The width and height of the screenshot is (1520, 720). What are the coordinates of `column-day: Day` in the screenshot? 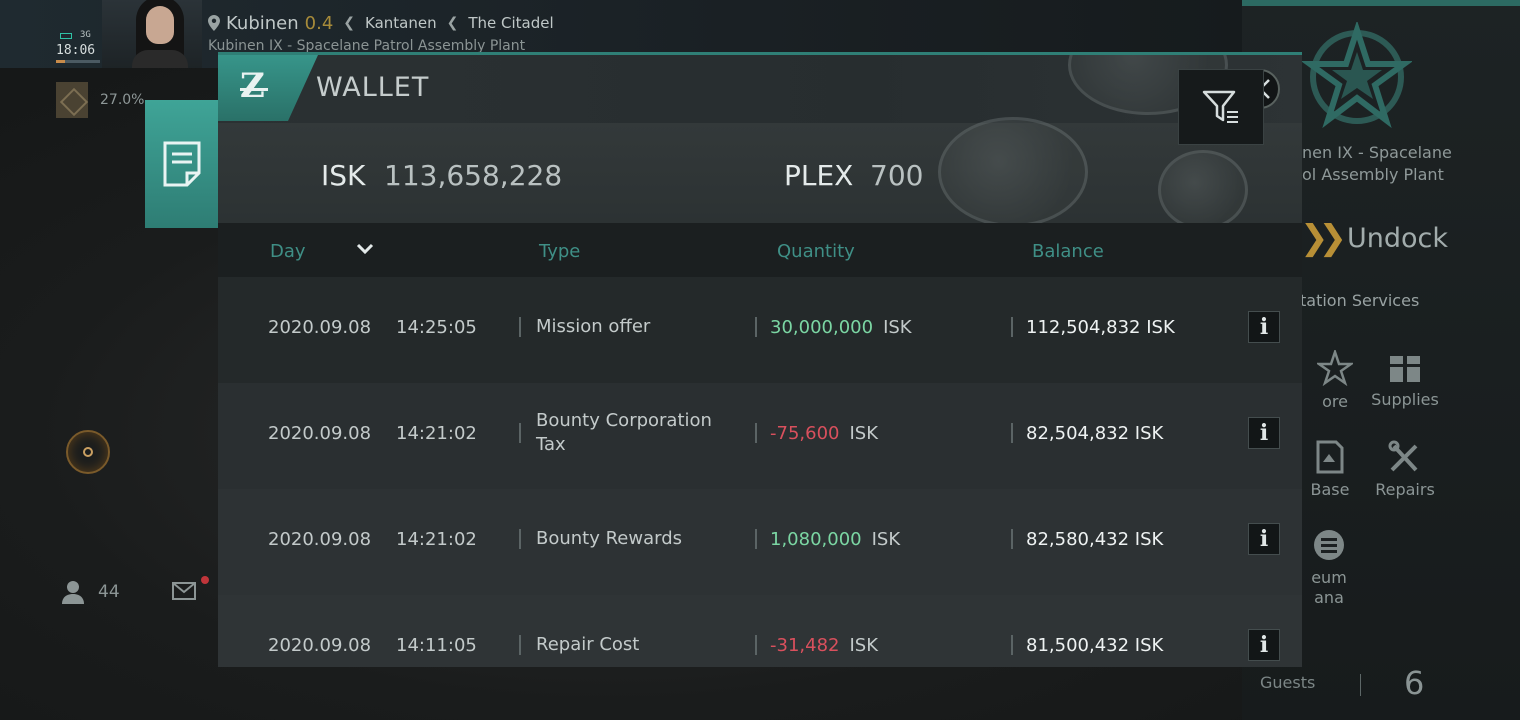 It's located at (288, 251).